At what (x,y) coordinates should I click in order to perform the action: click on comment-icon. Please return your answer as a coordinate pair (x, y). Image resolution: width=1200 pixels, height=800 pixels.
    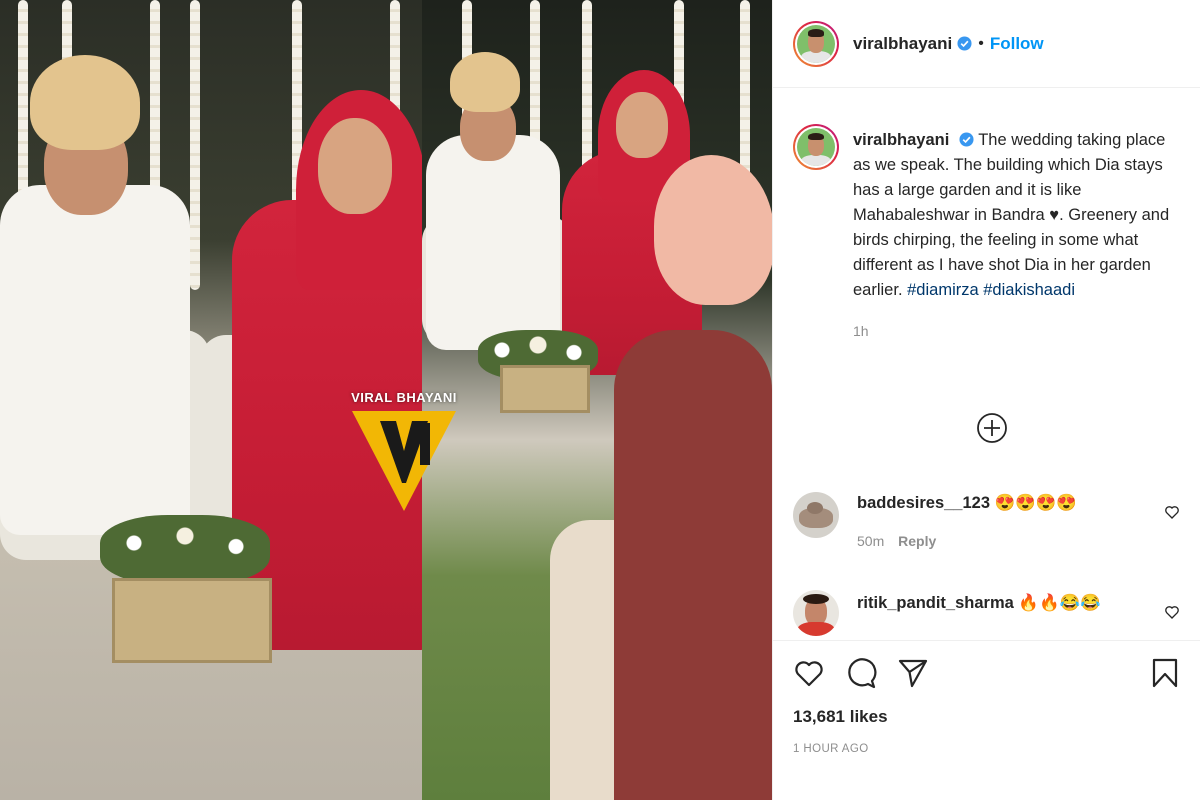
    Looking at the image, I should click on (861, 673).